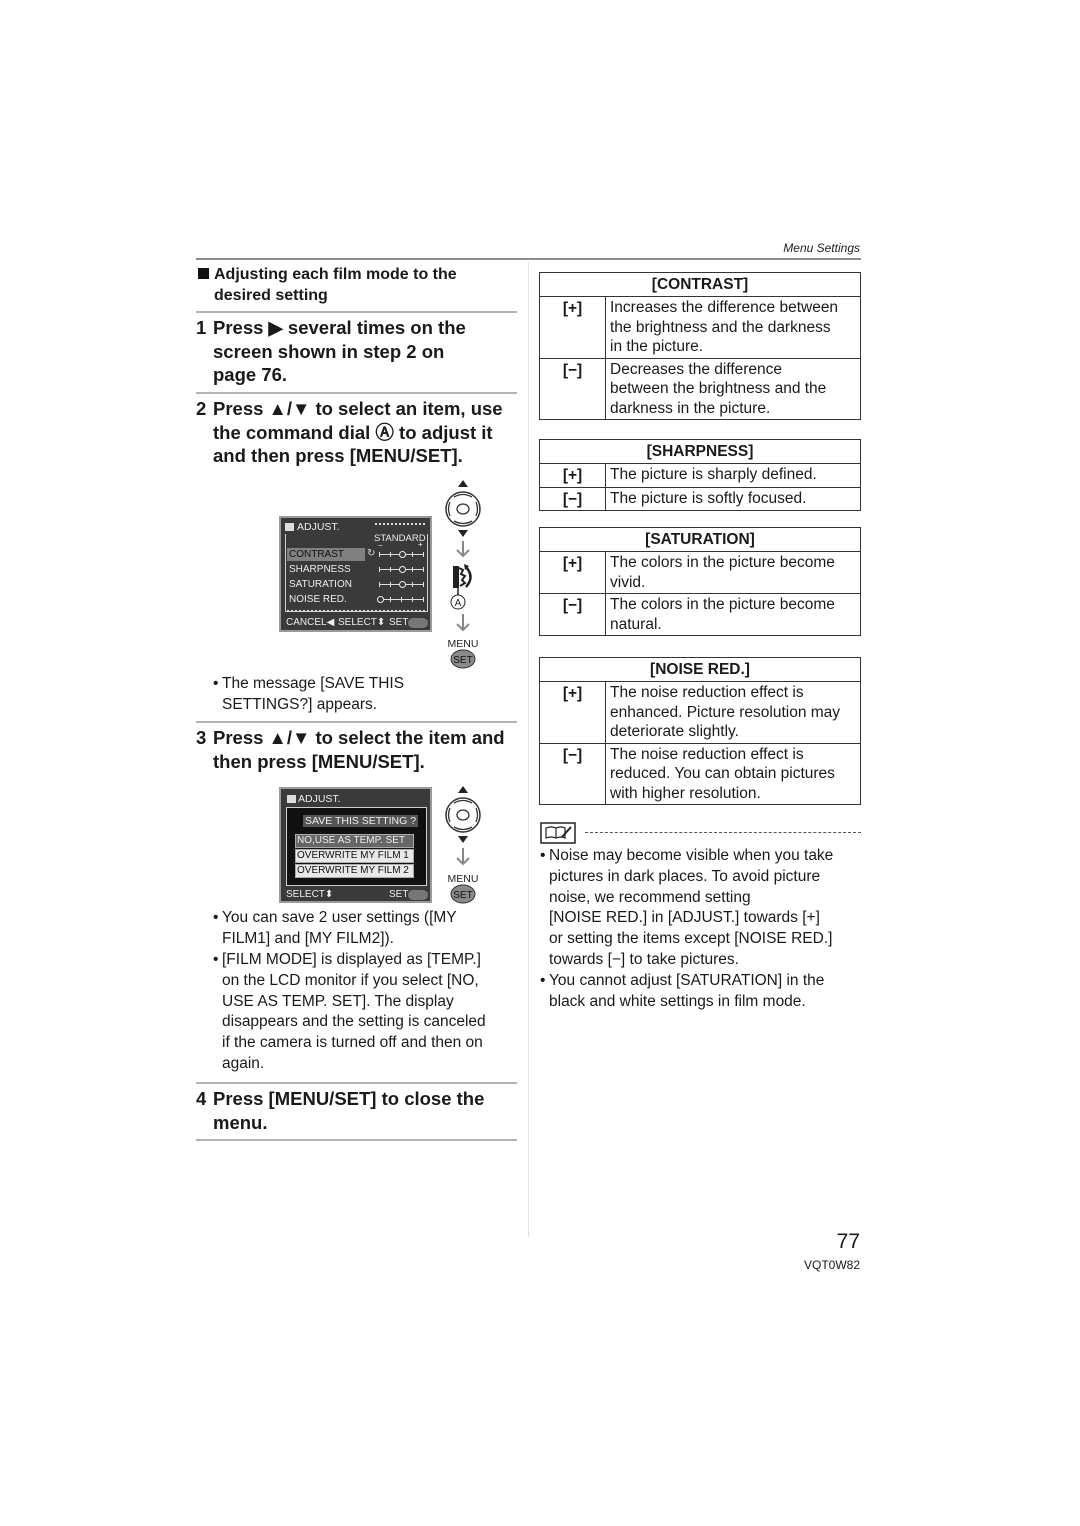 The width and height of the screenshot is (1080, 1526). What do you see at coordinates (339, 917) in the screenshot?
I see `bullet-line: You can save 2 user settings ([MY` at bounding box center [339, 917].